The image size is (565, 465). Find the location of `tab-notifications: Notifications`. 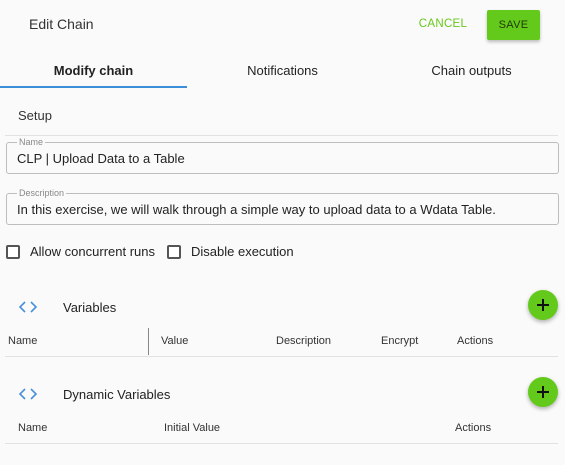

tab-notifications: Notifications is located at coordinates (282, 70).